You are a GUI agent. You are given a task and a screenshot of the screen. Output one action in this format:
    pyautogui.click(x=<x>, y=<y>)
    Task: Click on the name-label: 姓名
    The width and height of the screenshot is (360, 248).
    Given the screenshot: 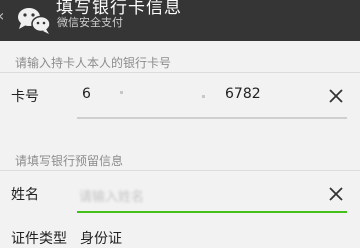 What is the action you would take?
    pyautogui.click(x=25, y=195)
    